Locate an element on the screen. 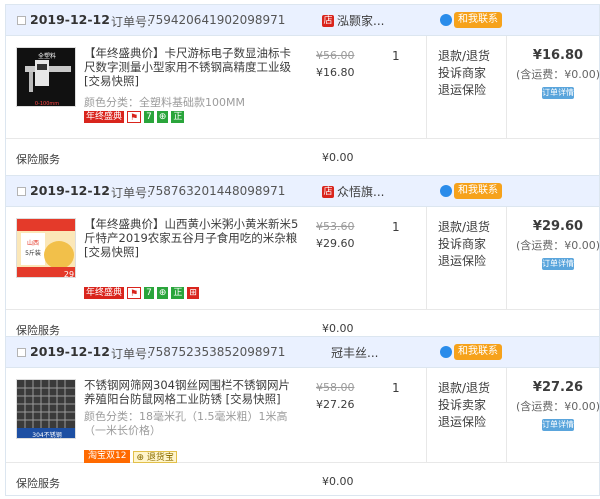  actual-price: ¥27.26 is located at coordinates (335, 404).